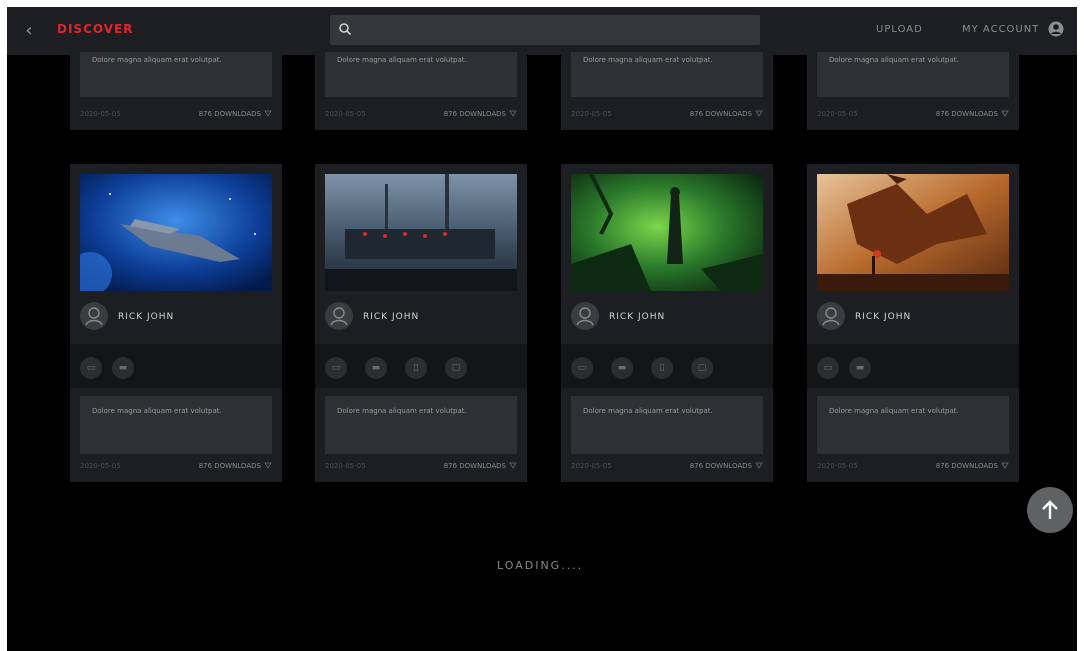 This screenshot has height=651, width=1084. What do you see at coordinates (545, 30) in the screenshot?
I see `search-input` at bounding box center [545, 30].